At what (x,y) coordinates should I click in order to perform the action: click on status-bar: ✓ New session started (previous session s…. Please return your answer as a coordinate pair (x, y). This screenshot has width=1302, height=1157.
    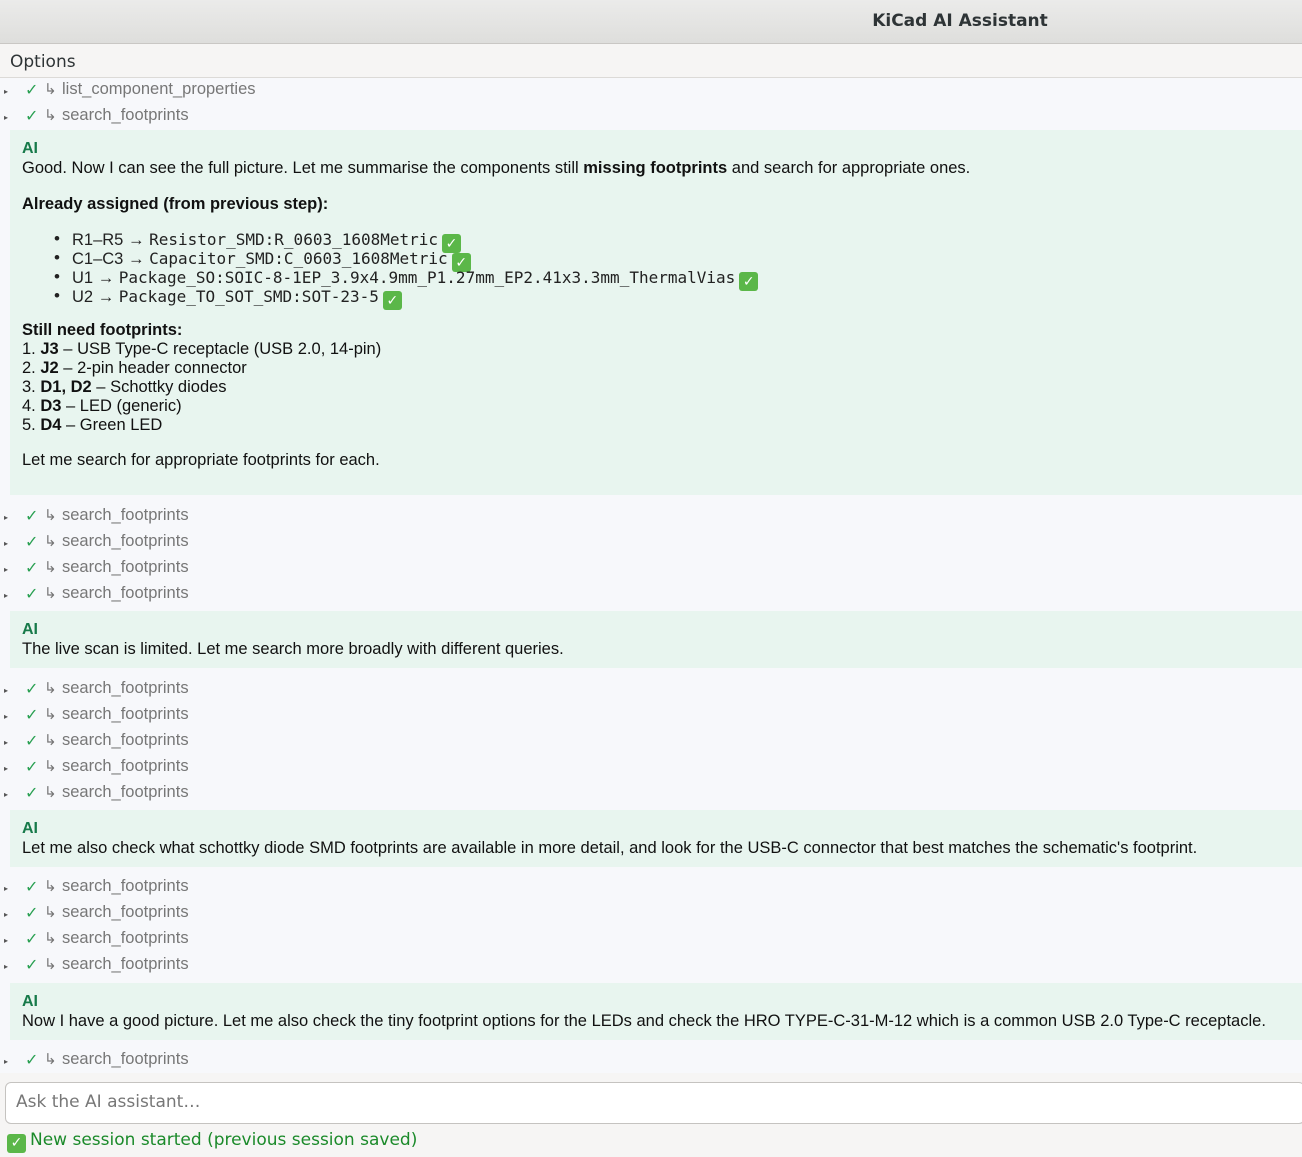
    Looking at the image, I should click on (212, 1141).